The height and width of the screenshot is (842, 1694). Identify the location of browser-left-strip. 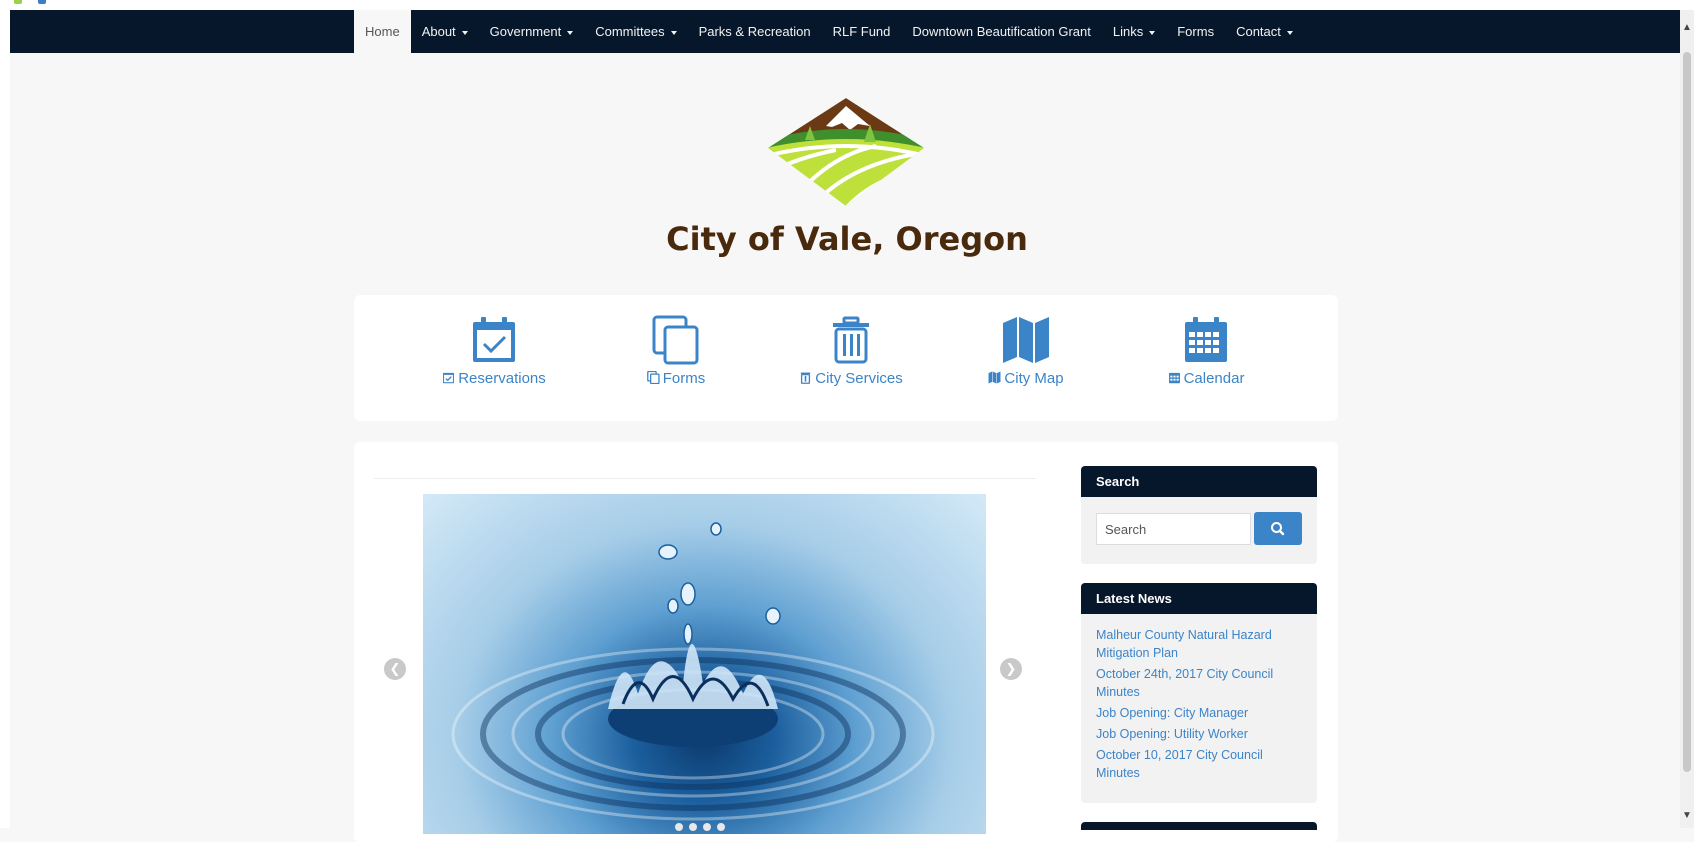
(5, 414).